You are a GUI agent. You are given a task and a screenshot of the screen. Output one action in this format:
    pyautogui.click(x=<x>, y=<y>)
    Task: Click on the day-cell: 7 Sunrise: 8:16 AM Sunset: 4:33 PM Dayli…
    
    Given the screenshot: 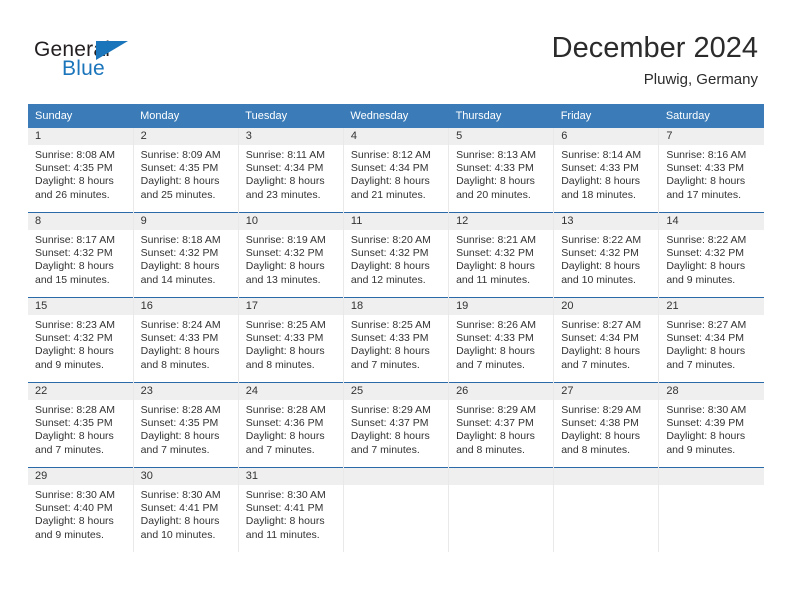 What is the action you would take?
    pyautogui.click(x=711, y=170)
    